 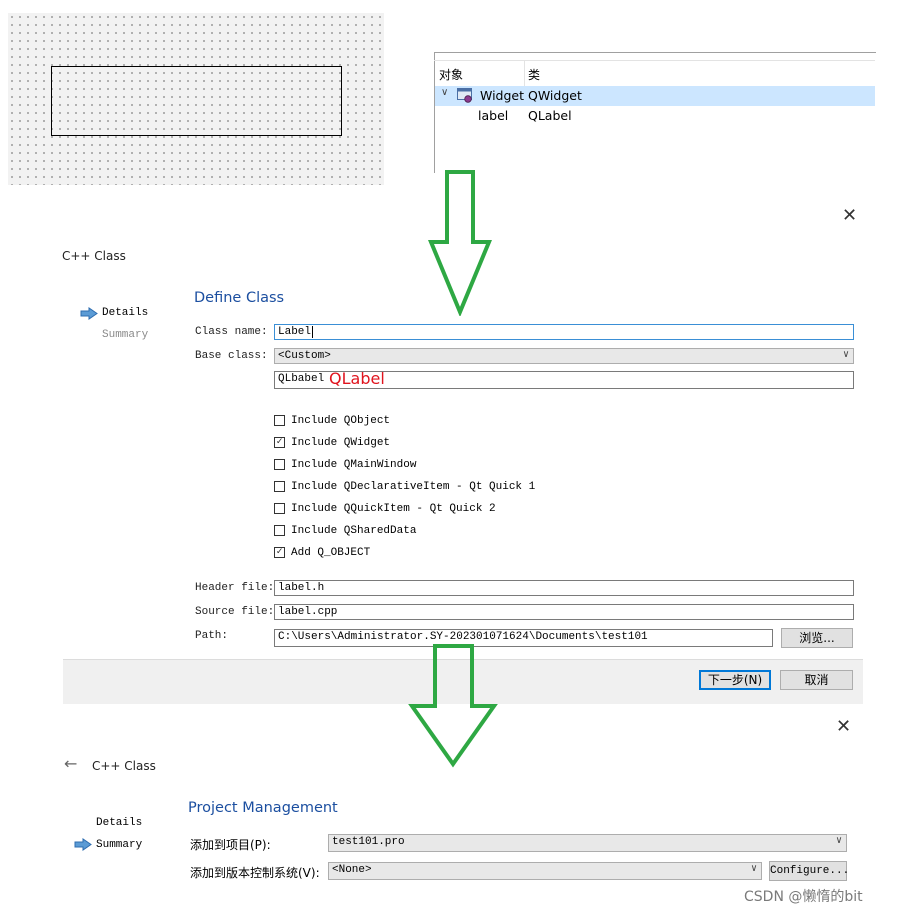 I want to click on source-file-label: Source file:, so click(x=235, y=612).